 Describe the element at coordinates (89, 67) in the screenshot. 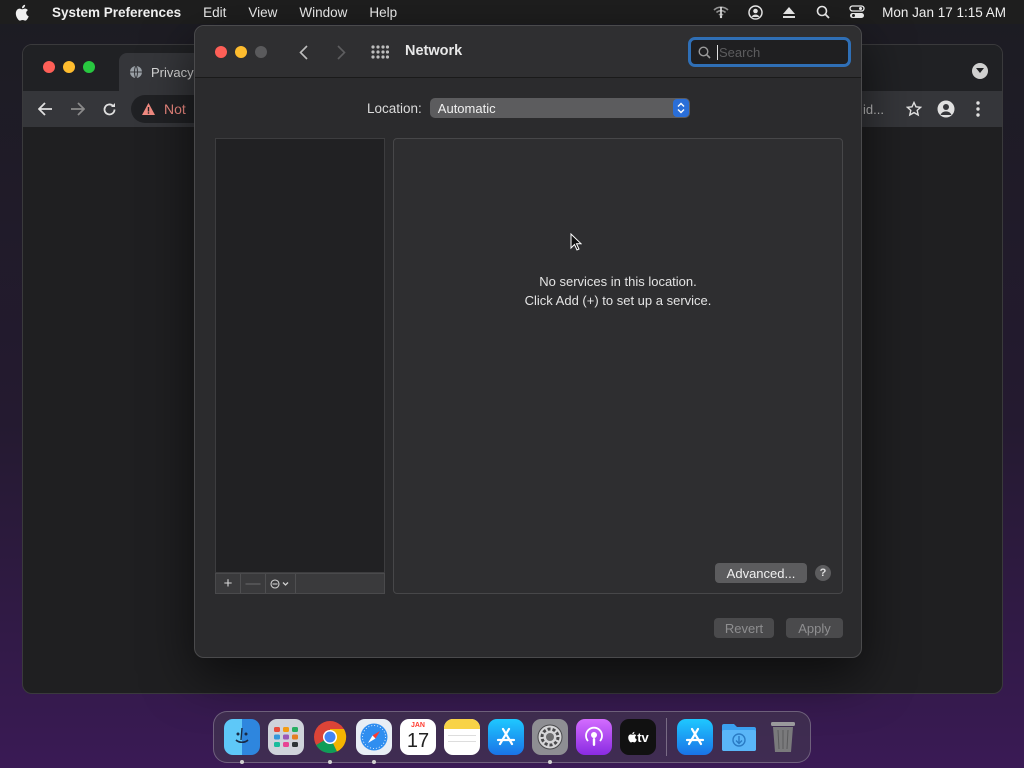

I see `chrome-zoom-button` at that location.